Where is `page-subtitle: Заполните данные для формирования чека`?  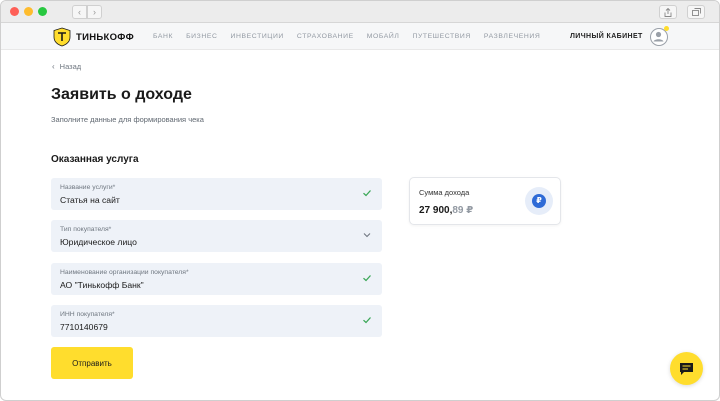 page-subtitle: Заполните данные для формирования чека is located at coordinates (127, 119).